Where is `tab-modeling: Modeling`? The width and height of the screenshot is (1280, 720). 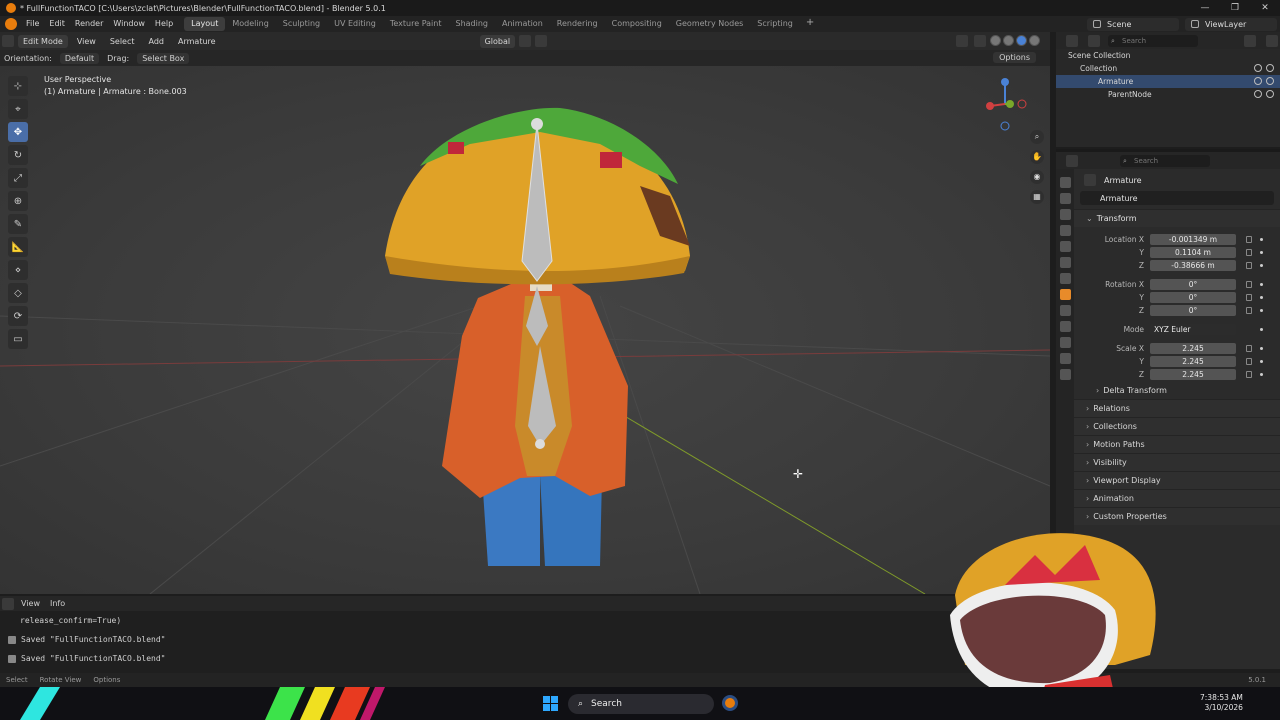
tab-modeling: Modeling is located at coordinates (250, 24).